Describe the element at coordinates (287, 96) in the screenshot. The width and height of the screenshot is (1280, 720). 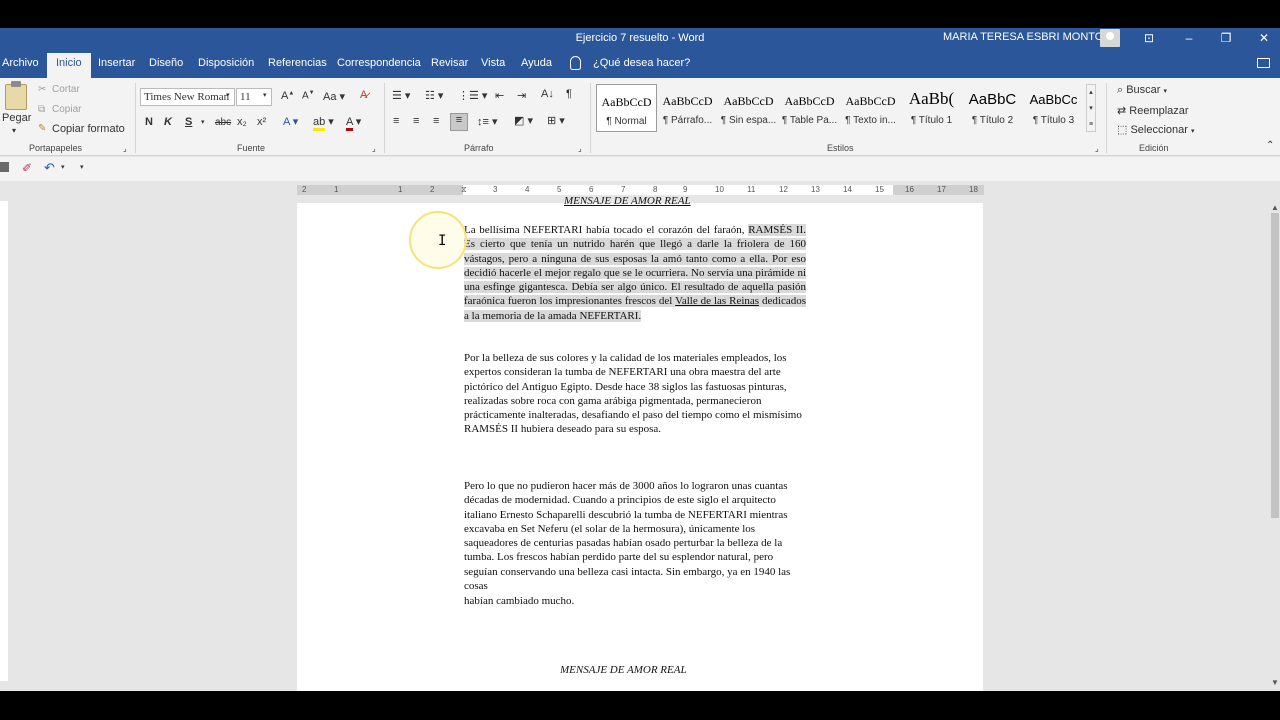
I see `grow-font-icon: A▲` at that location.